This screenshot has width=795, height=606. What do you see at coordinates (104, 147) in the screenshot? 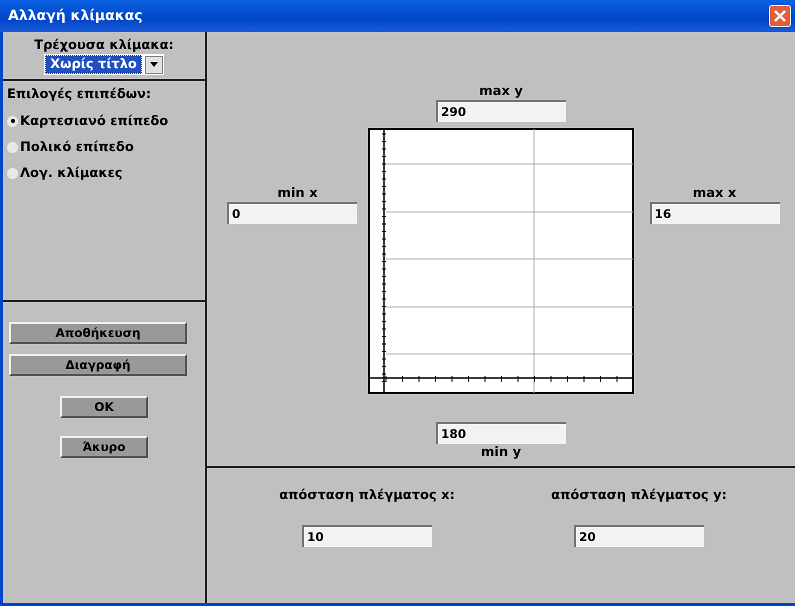
I see `plane-radio: Πολικό επίπεδο` at bounding box center [104, 147].